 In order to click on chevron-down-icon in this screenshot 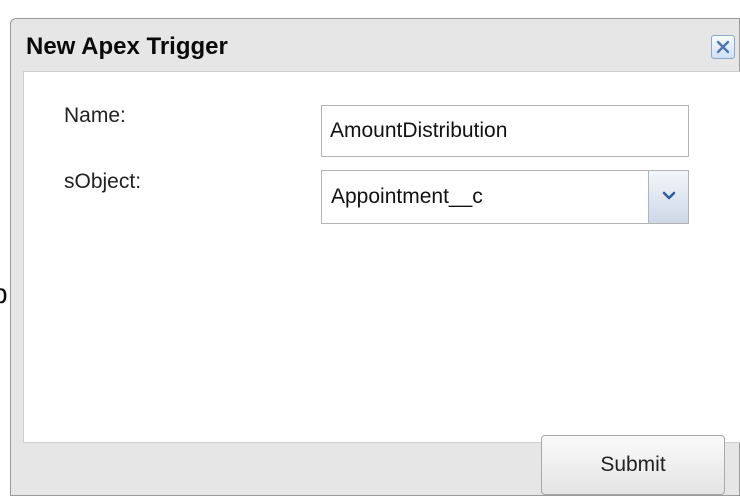, I will do `click(669, 197)`.